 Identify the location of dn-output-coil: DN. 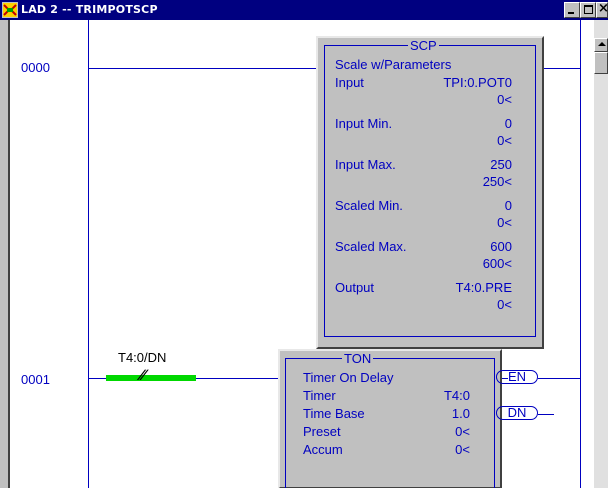
(517, 413).